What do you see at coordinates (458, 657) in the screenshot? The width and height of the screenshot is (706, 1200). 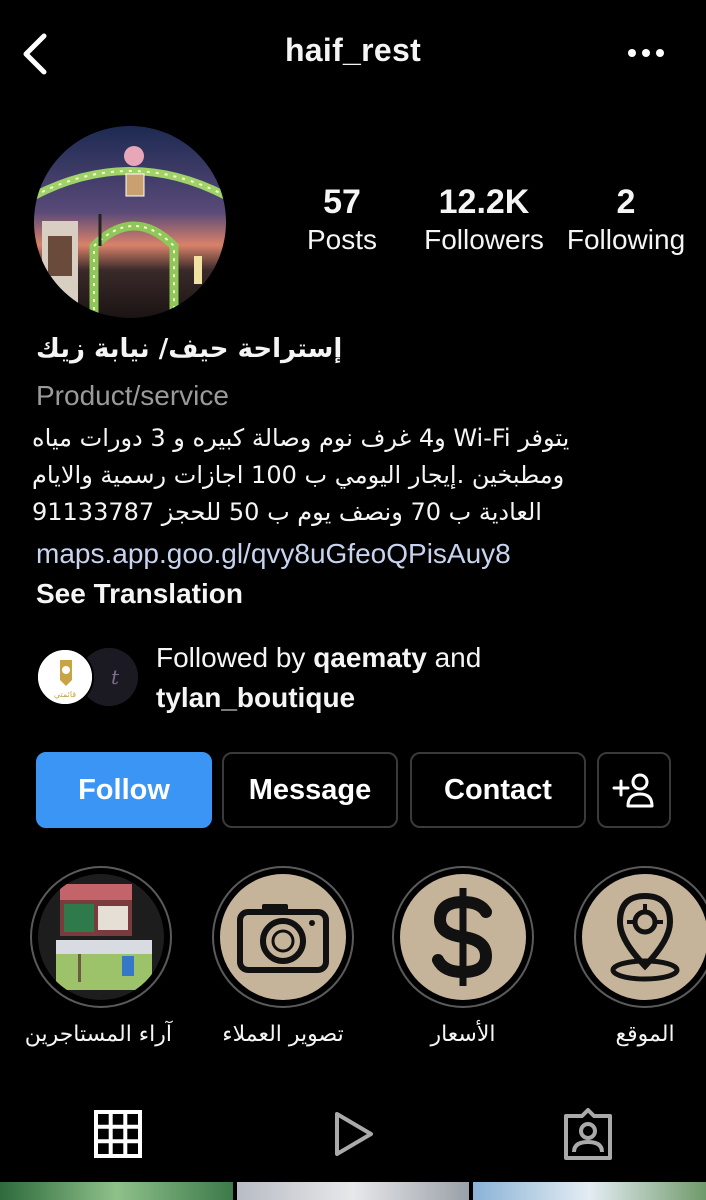 I see `followed-by-and: and` at bounding box center [458, 657].